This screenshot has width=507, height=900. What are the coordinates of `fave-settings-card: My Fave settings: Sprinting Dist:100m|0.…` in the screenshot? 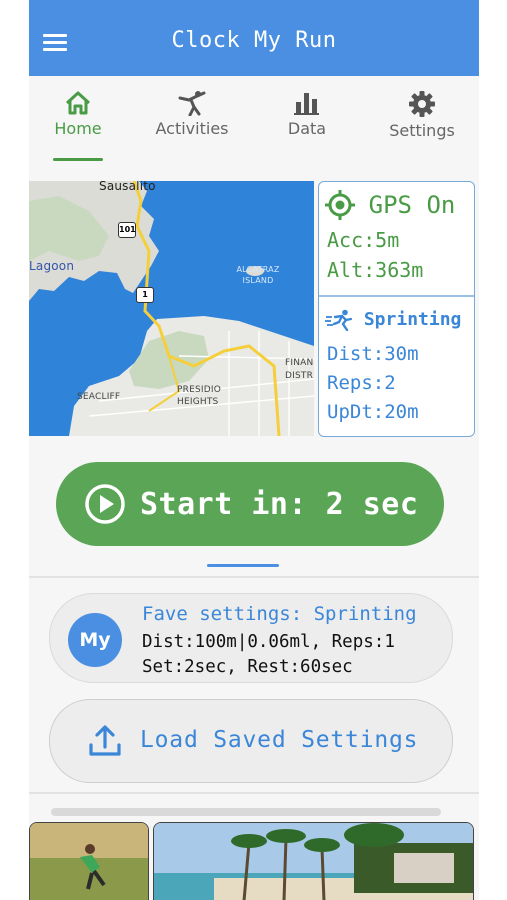 It's located at (251, 638).